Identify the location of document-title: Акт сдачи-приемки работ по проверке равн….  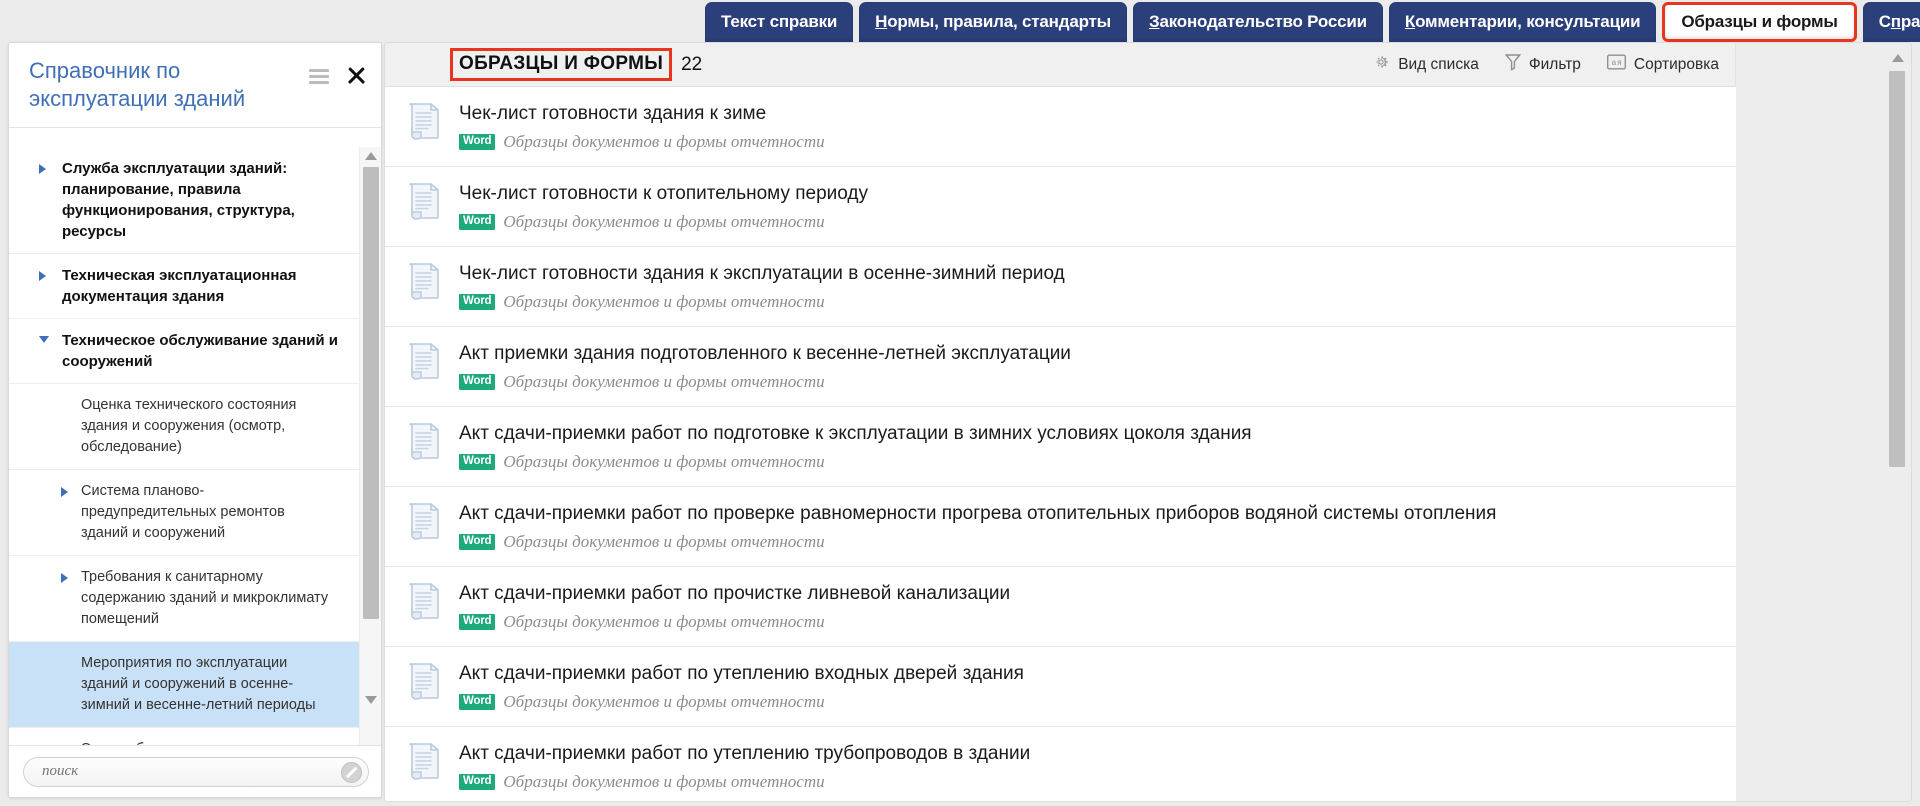
(1087, 513).